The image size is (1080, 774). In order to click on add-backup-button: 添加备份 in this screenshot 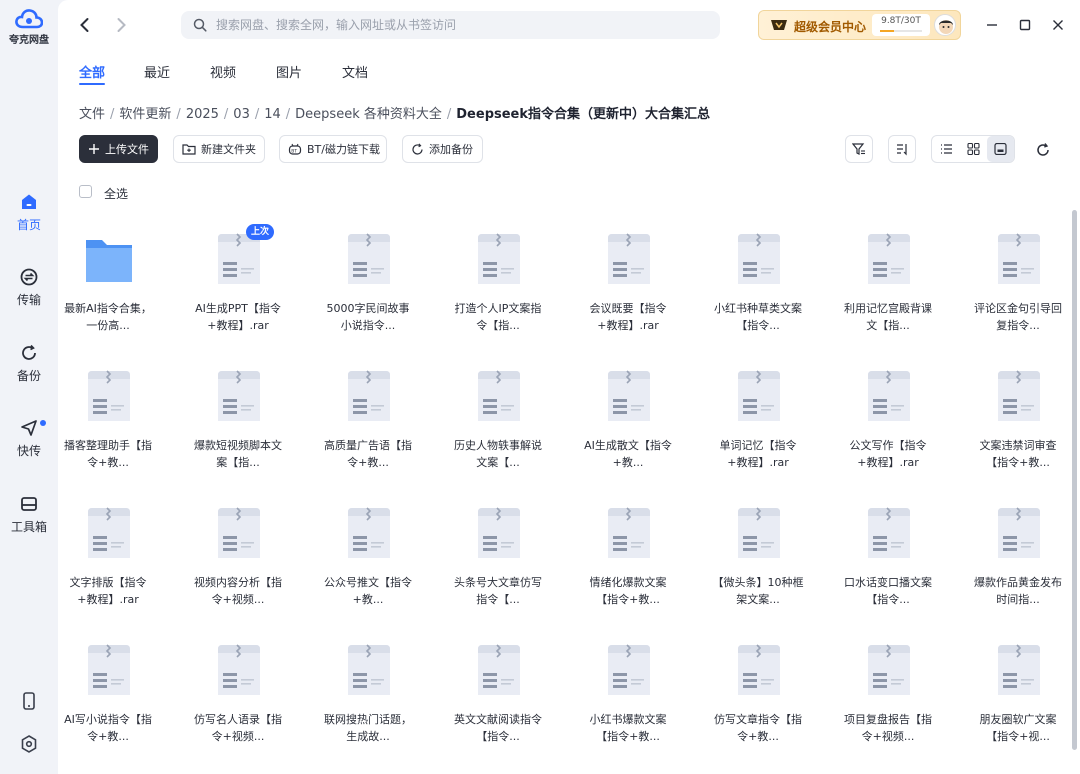, I will do `click(442, 149)`.